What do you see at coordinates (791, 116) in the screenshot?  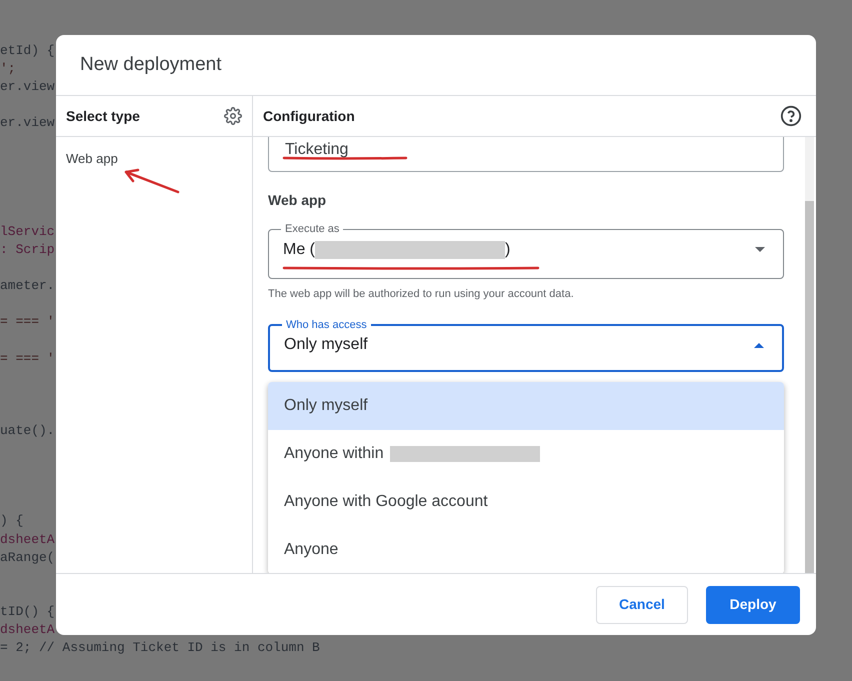 I see `help-icon` at bounding box center [791, 116].